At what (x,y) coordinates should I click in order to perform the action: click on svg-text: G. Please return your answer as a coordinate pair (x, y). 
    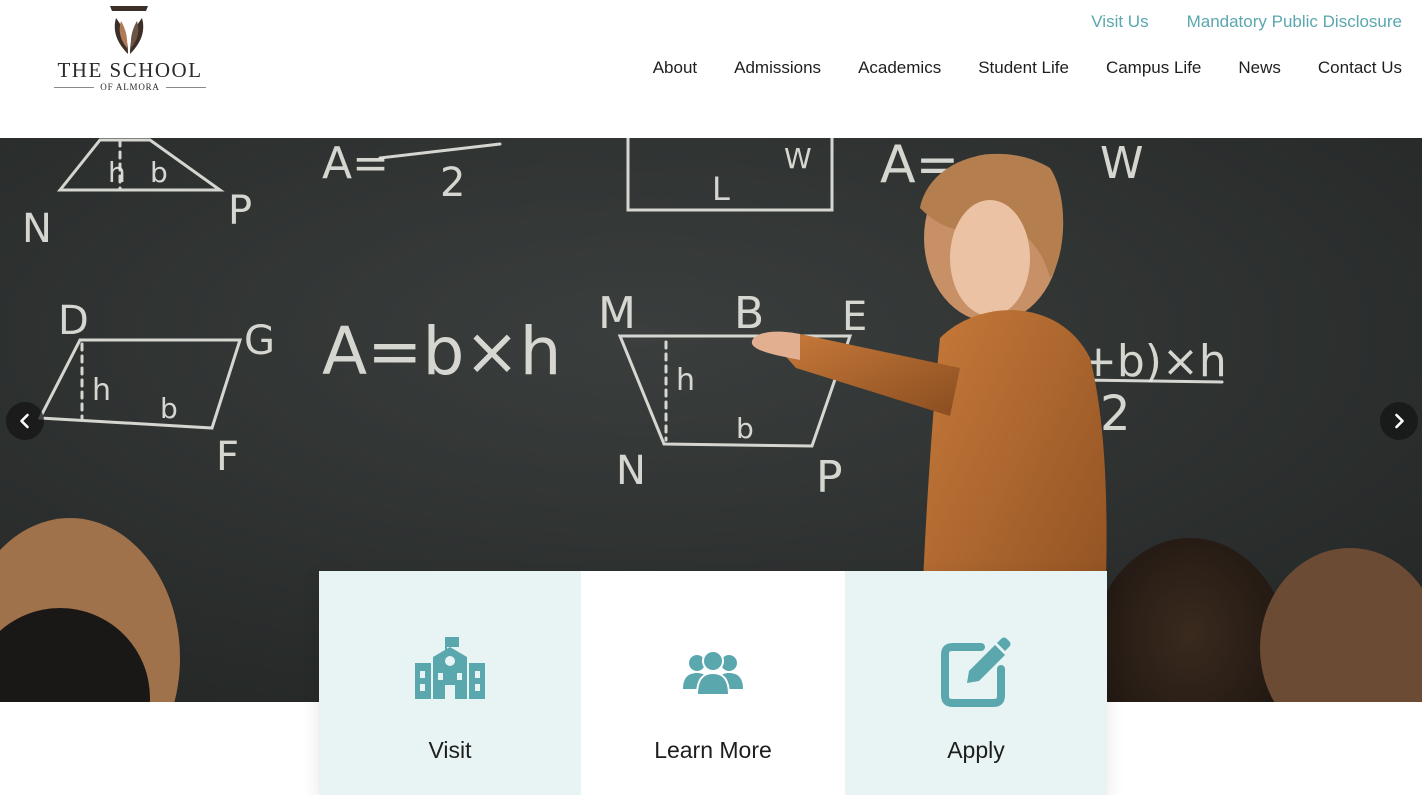
    Looking at the image, I should click on (259, 341).